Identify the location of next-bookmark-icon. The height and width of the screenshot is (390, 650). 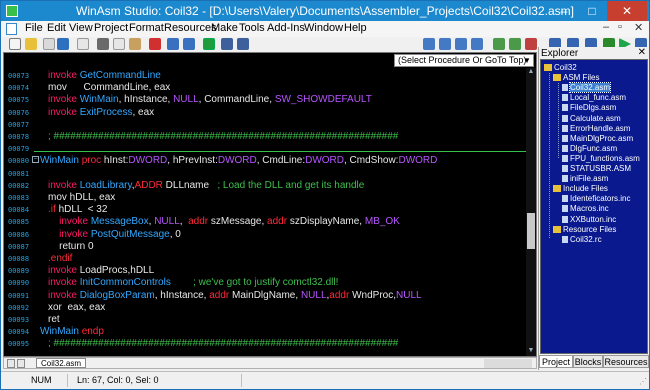
(515, 44).